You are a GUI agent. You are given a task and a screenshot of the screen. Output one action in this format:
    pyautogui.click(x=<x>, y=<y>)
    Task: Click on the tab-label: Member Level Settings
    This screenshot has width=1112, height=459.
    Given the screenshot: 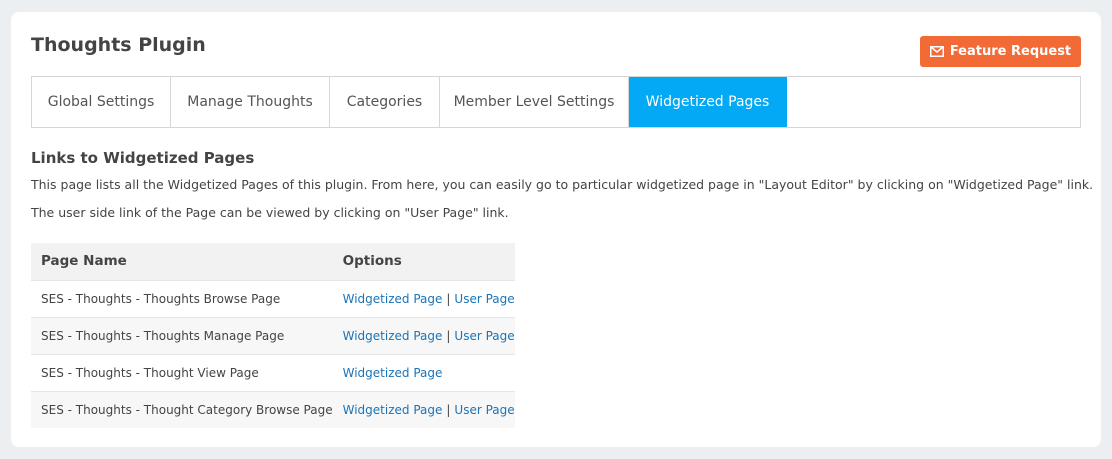 What is the action you would take?
    pyautogui.click(x=534, y=102)
    